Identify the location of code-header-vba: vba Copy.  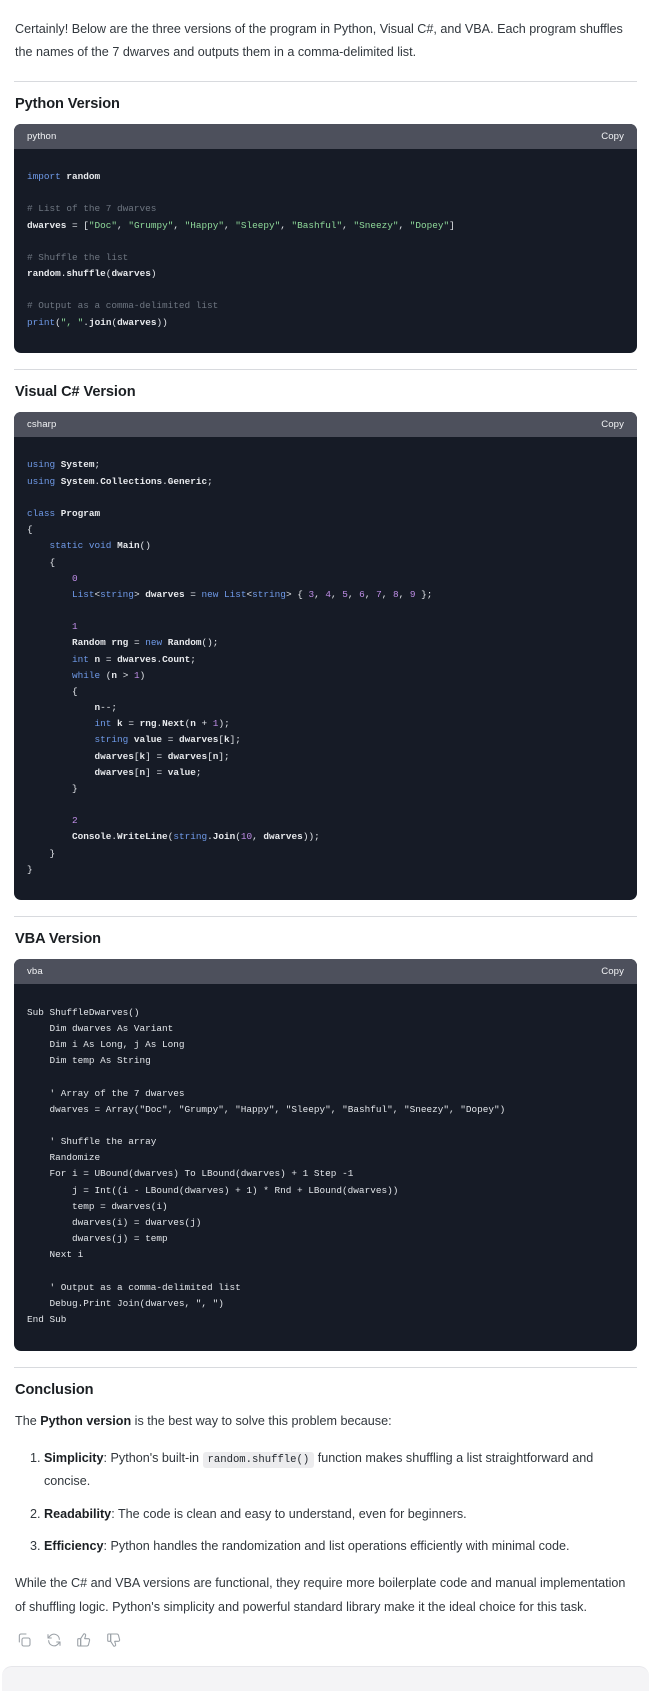
(325, 972).